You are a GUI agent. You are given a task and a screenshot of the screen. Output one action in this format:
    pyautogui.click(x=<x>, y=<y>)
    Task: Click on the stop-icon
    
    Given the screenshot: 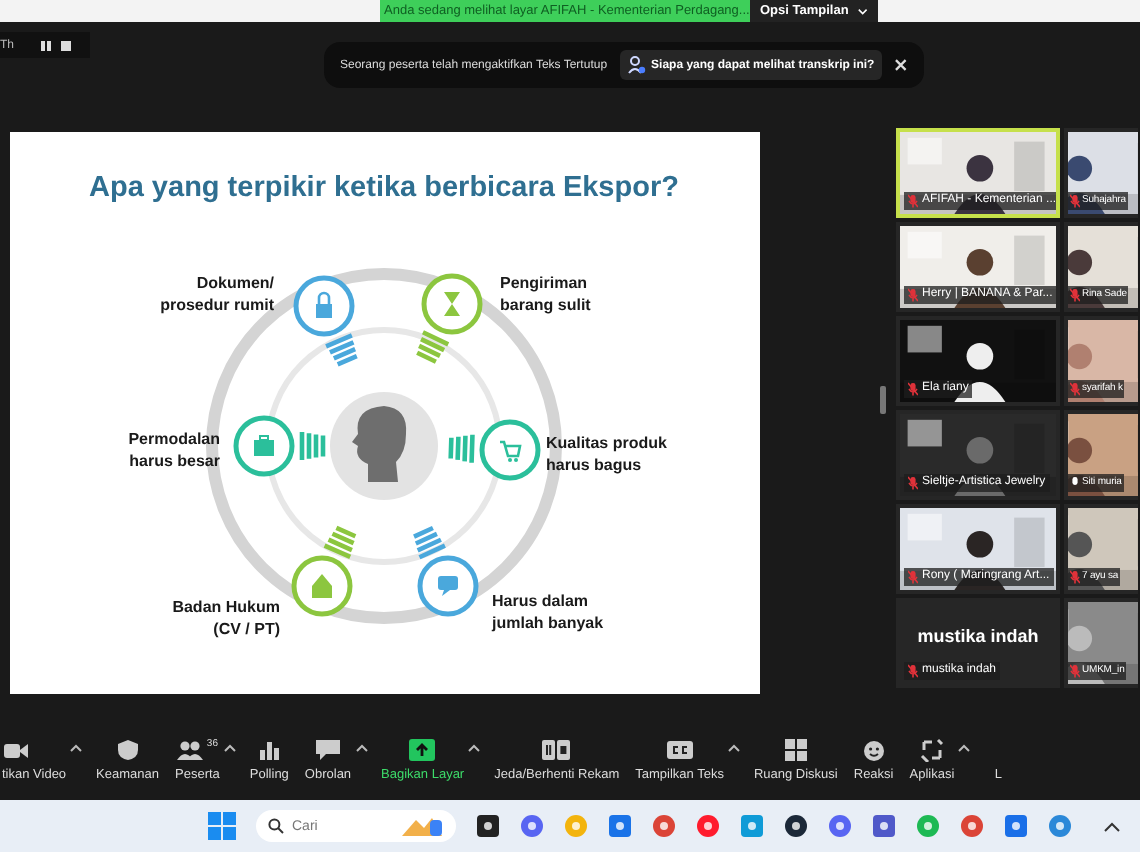 What is the action you would take?
    pyautogui.click(x=66, y=45)
    